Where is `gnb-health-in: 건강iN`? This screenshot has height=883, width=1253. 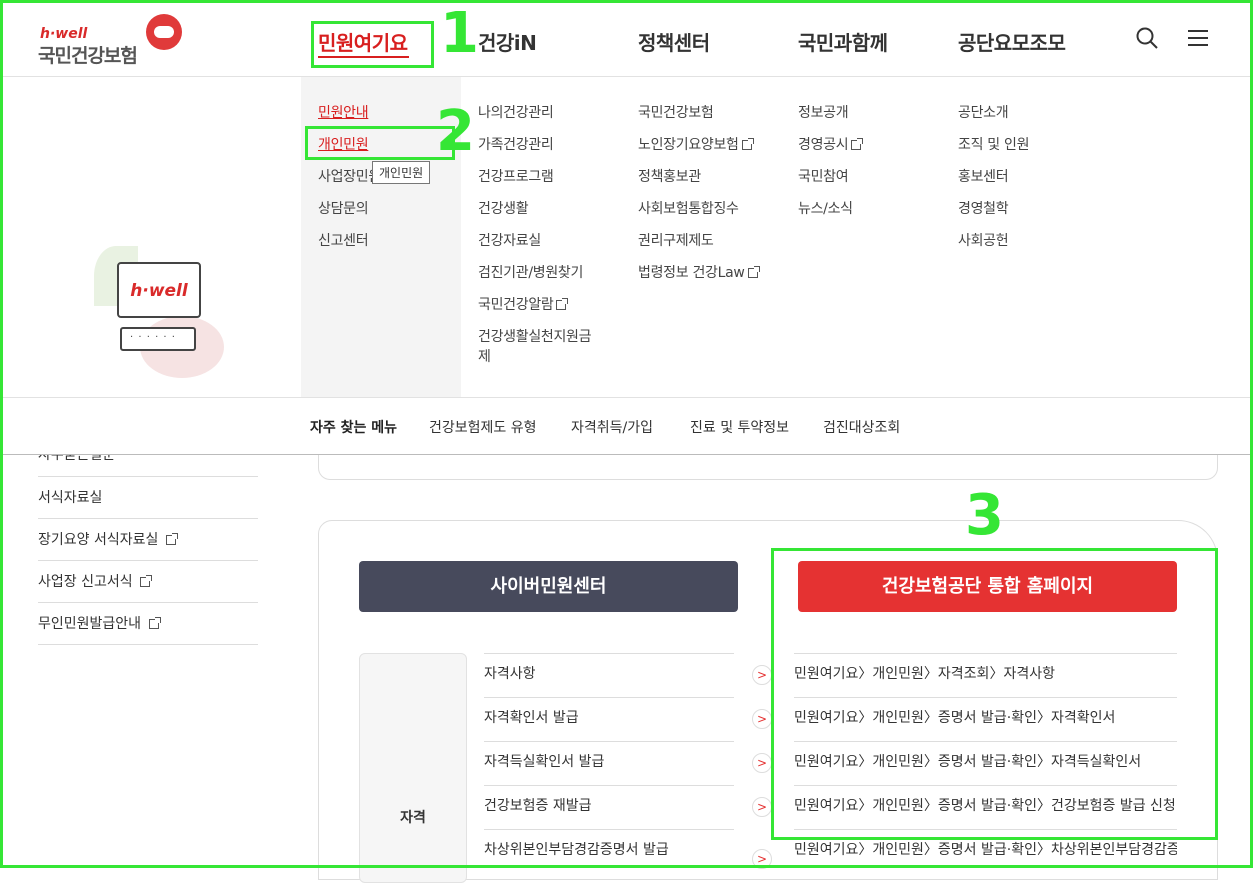 gnb-health-in: 건강iN is located at coordinates (507, 41).